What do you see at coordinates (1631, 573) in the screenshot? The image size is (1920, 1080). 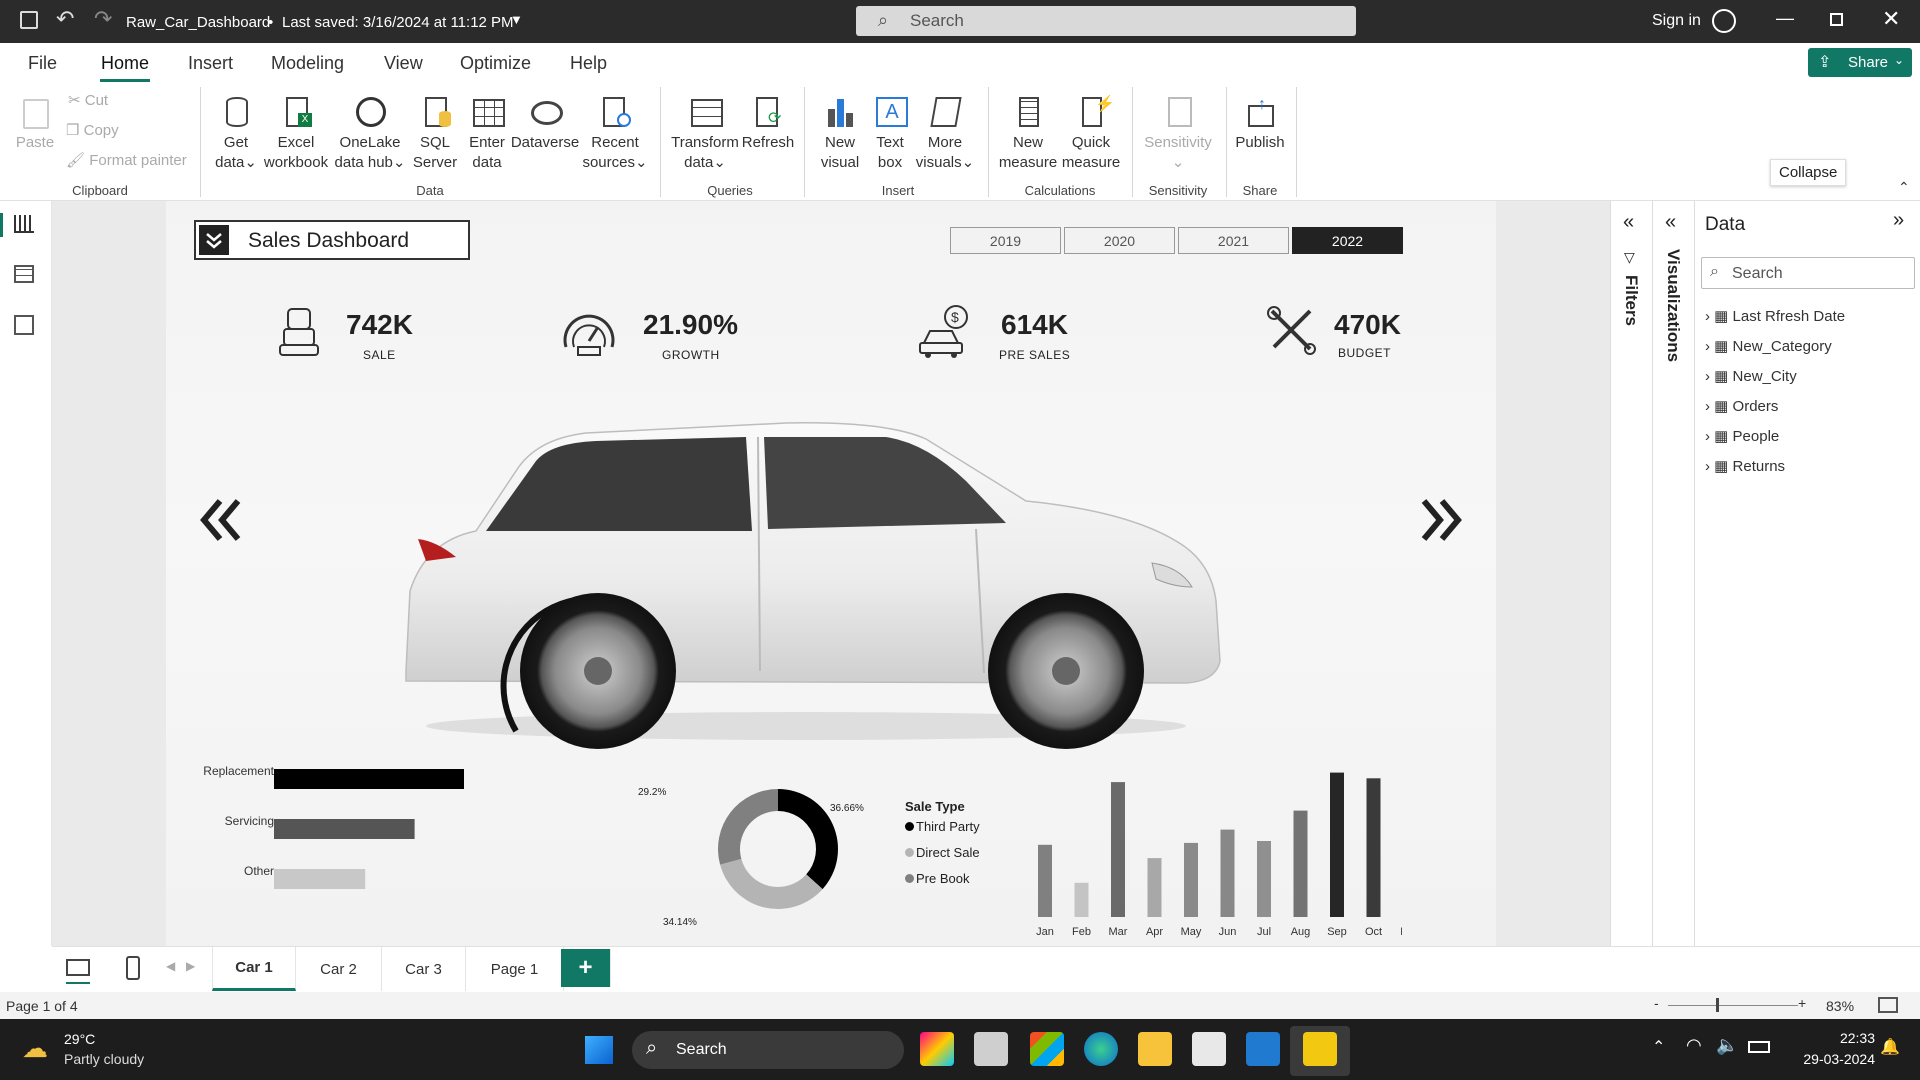 I see `filters-pane-collapsed: « ▽ Filters` at bounding box center [1631, 573].